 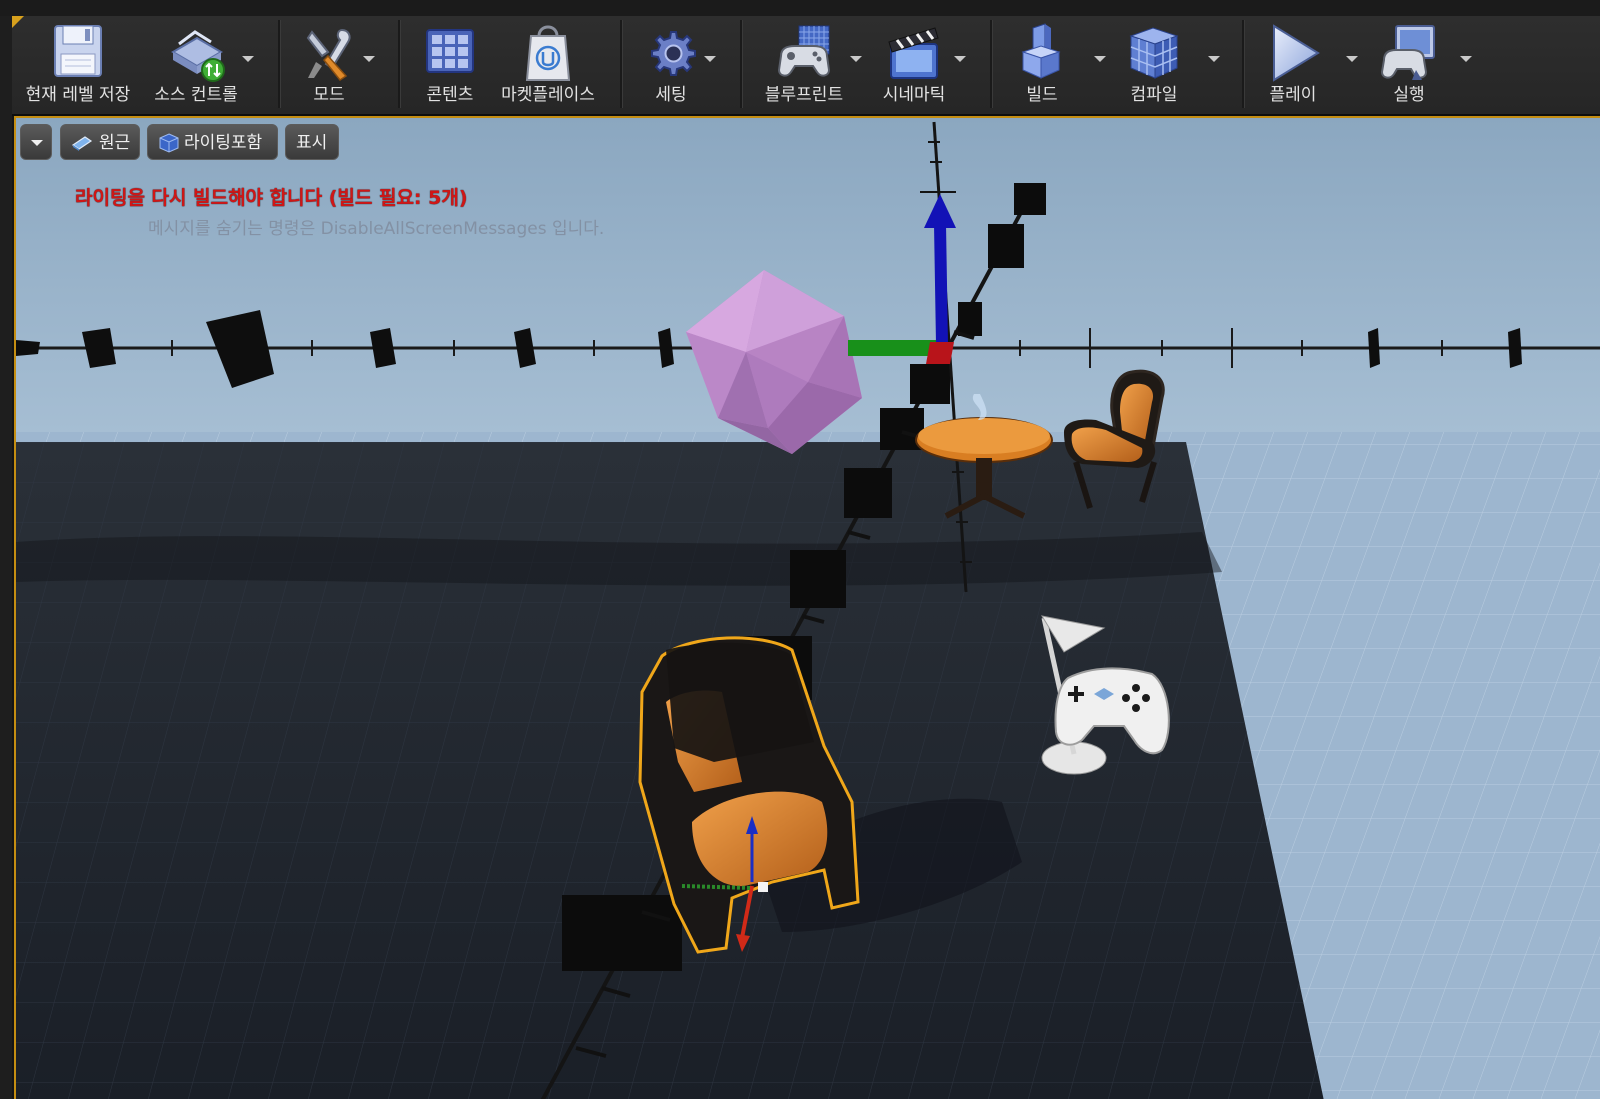 I want to click on gizmo-x-axis, so click(x=940, y=353).